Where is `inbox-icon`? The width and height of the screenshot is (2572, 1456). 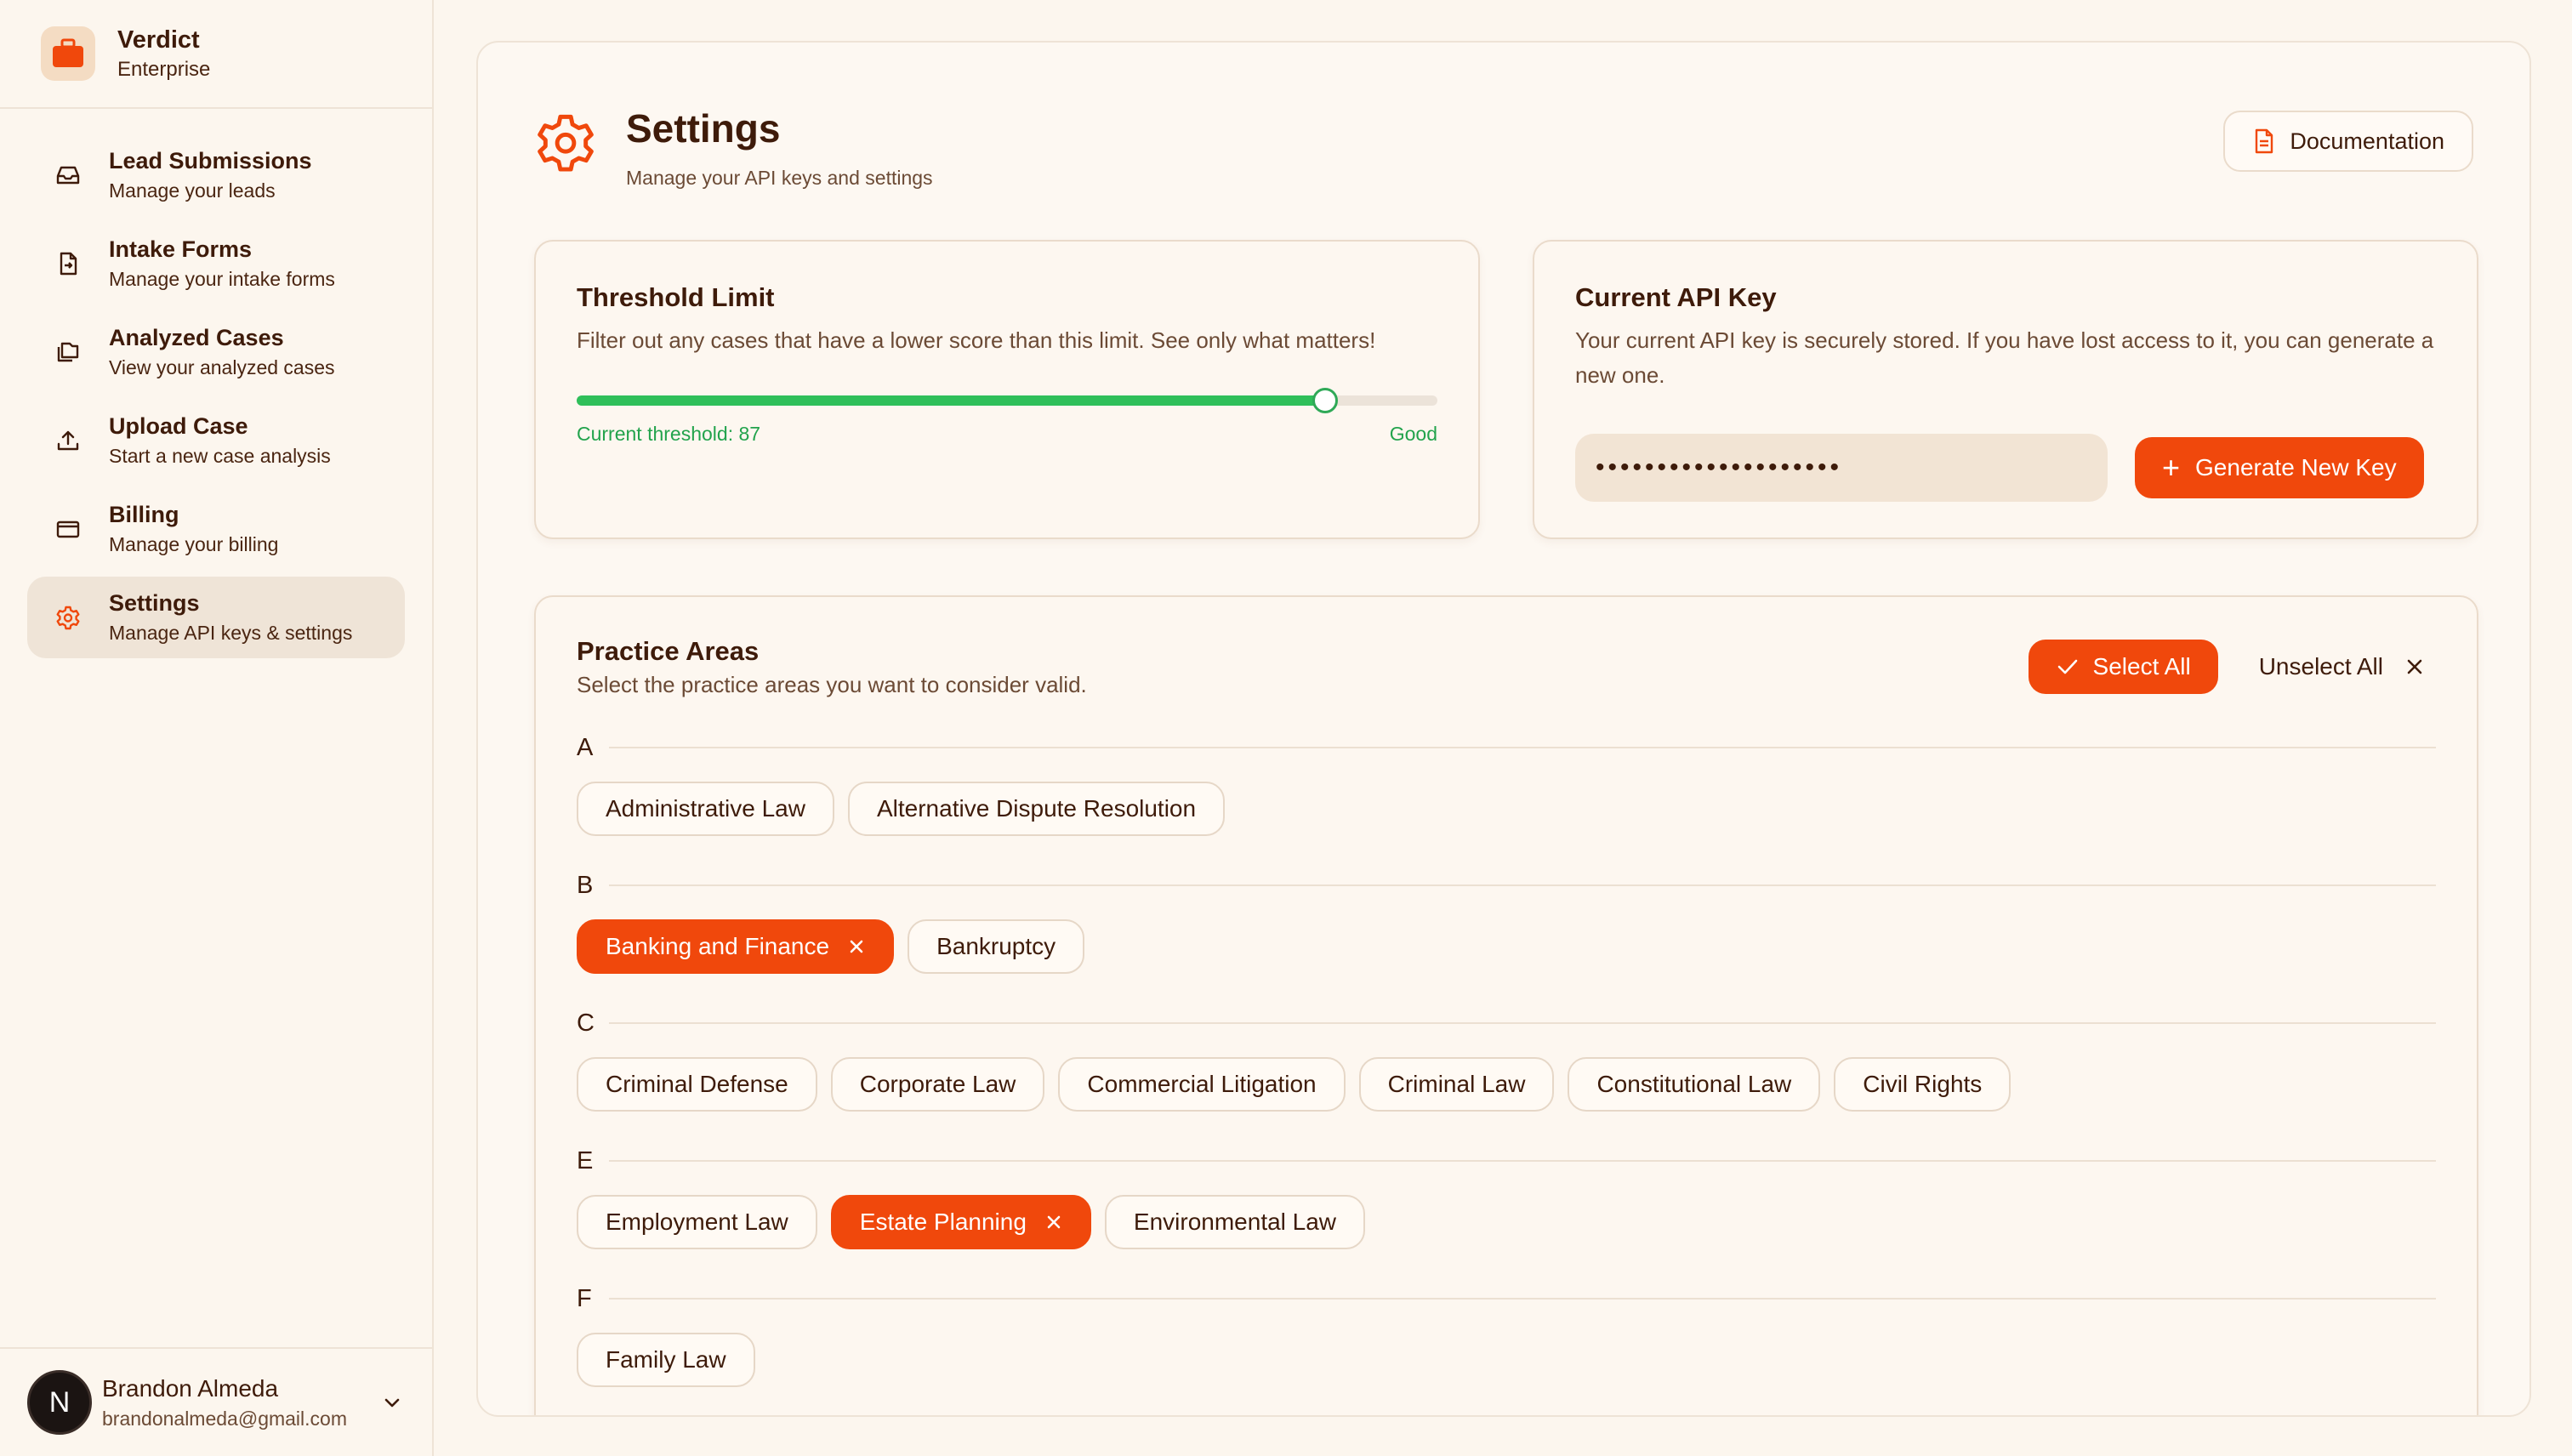
inbox-icon is located at coordinates (68, 175).